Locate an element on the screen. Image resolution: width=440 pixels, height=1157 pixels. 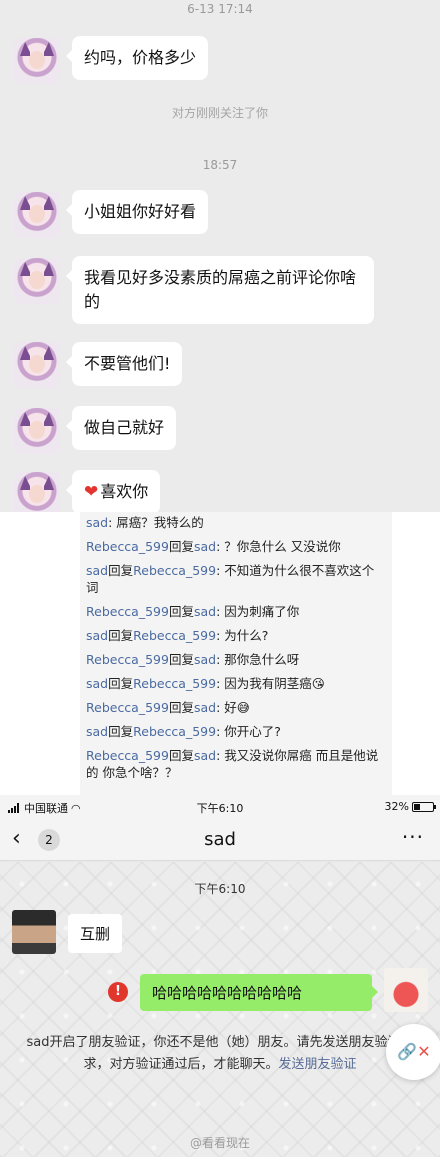
message-bubble: ❤ 喜欢你 is located at coordinates (113, 491).